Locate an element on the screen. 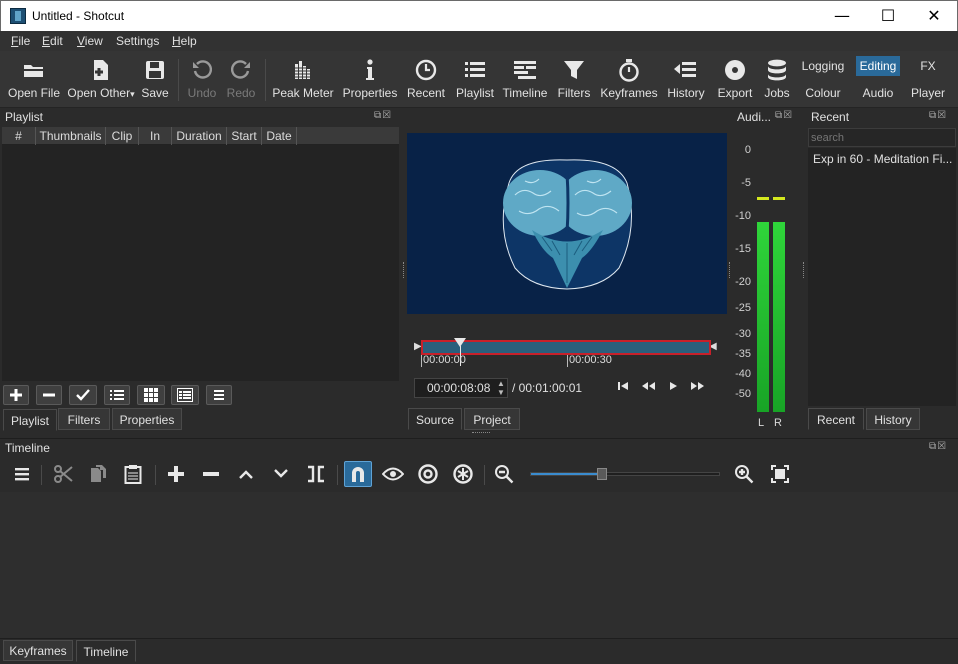 Image resolution: width=958 pixels, height=664 pixels. close-button: ✕ is located at coordinates (934, 16).